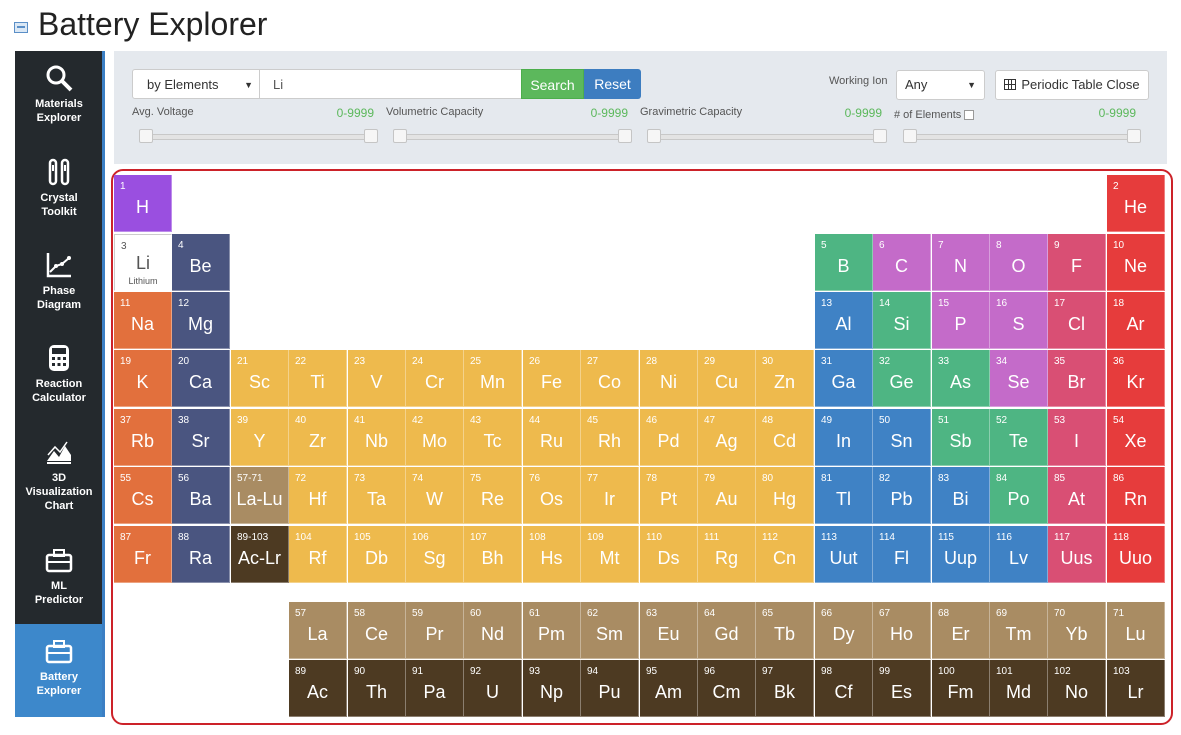  What do you see at coordinates (59, 290) in the screenshot?
I see `sidebar-item-phase-diagram: Phase Diagram` at bounding box center [59, 290].